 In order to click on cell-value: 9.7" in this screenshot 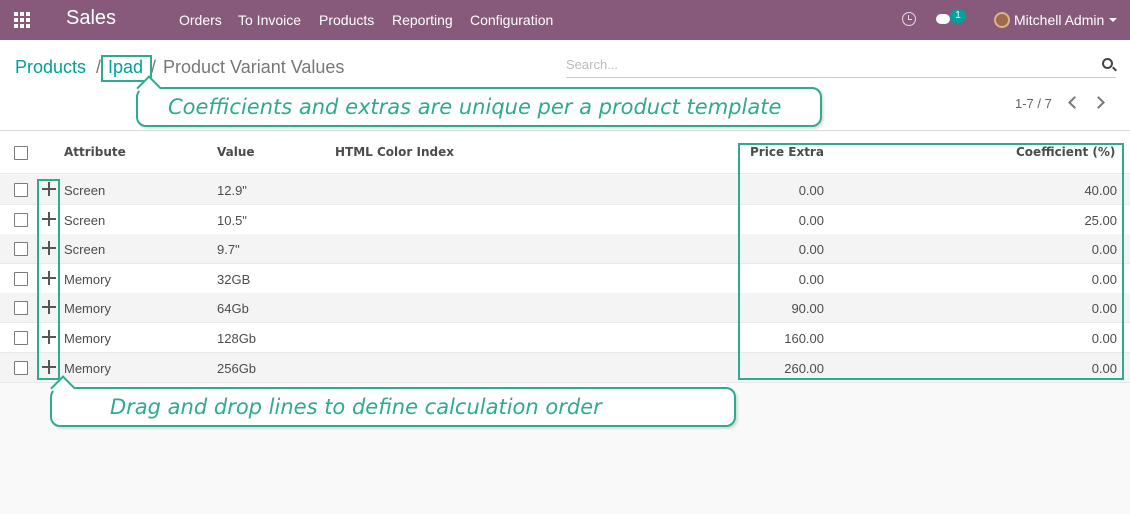, I will do `click(228, 249)`.